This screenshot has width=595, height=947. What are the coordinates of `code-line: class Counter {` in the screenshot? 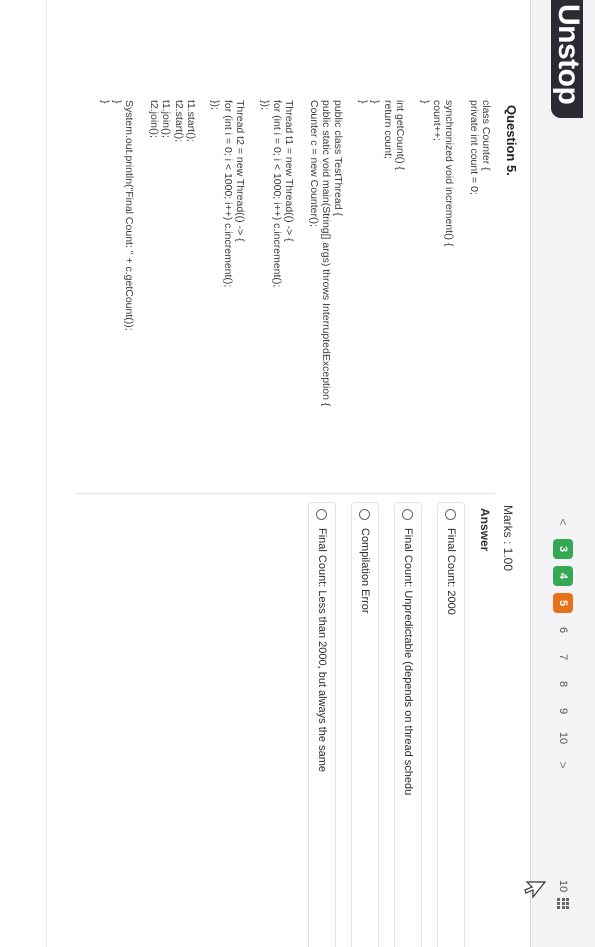 It's located at (486, 135).